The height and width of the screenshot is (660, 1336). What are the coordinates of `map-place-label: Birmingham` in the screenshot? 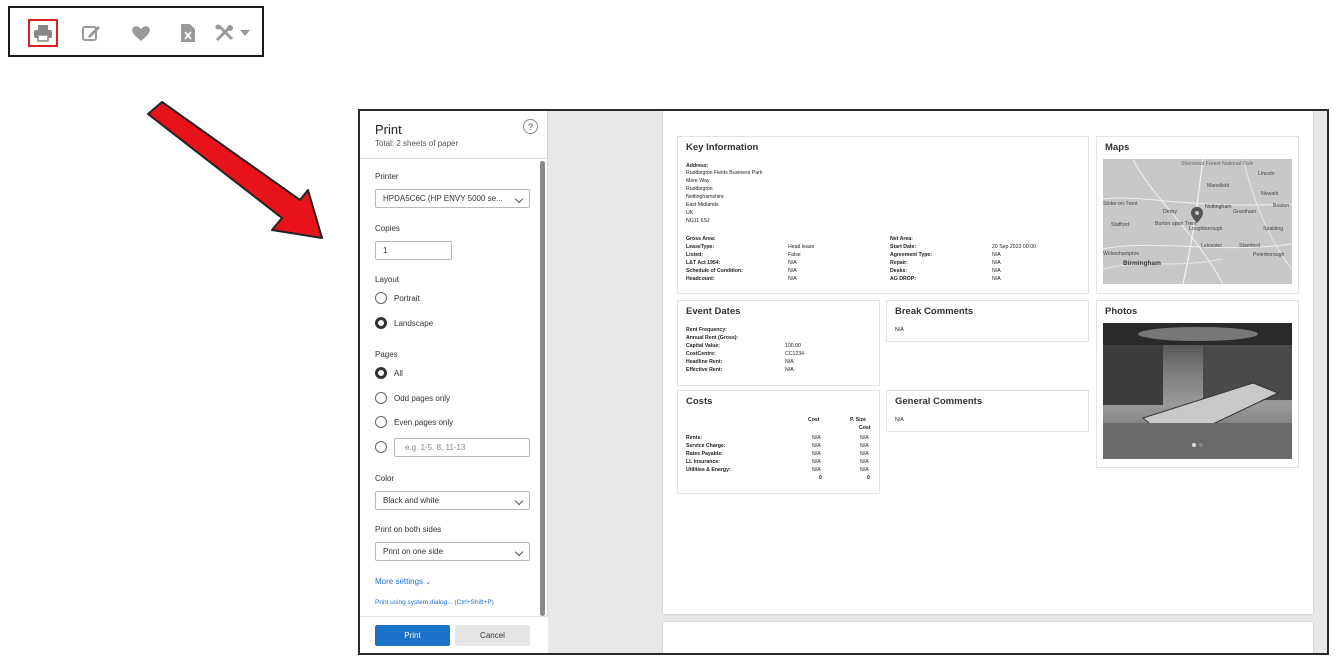 It's located at (1142, 263).